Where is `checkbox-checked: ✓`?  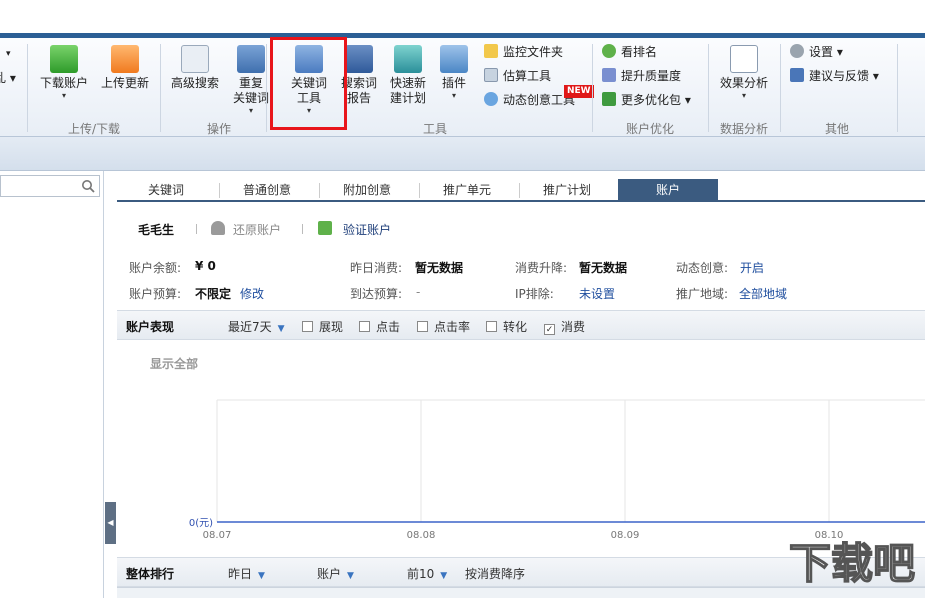
checkbox-checked: ✓ is located at coordinates (549, 329).